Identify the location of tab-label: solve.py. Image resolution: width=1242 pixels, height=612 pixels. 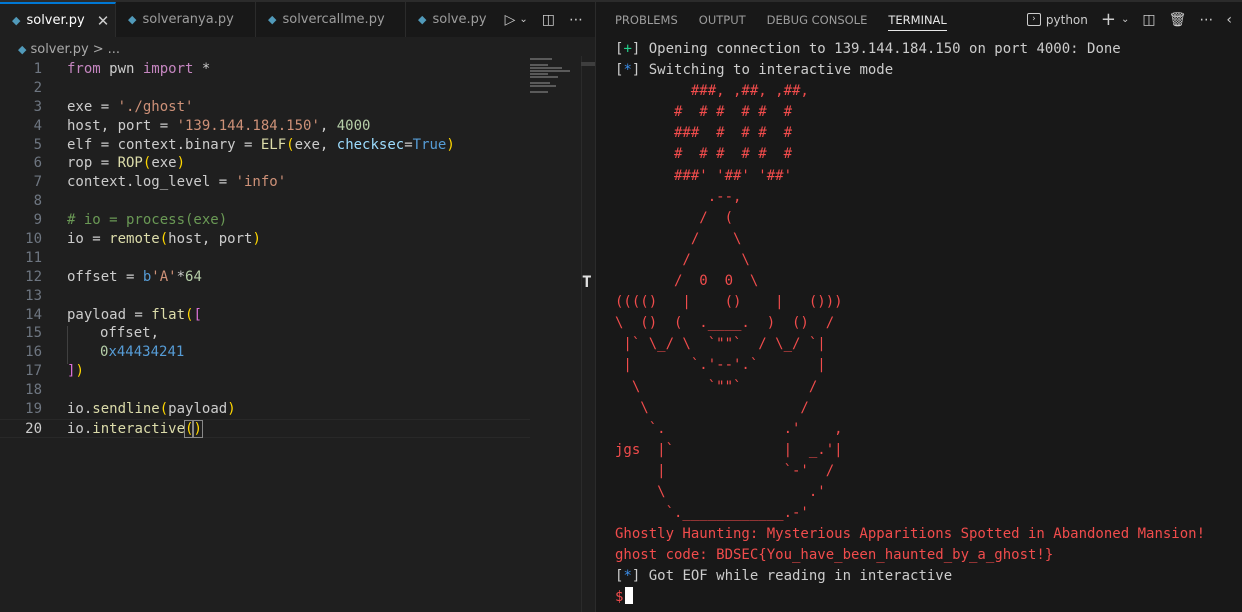
(459, 19).